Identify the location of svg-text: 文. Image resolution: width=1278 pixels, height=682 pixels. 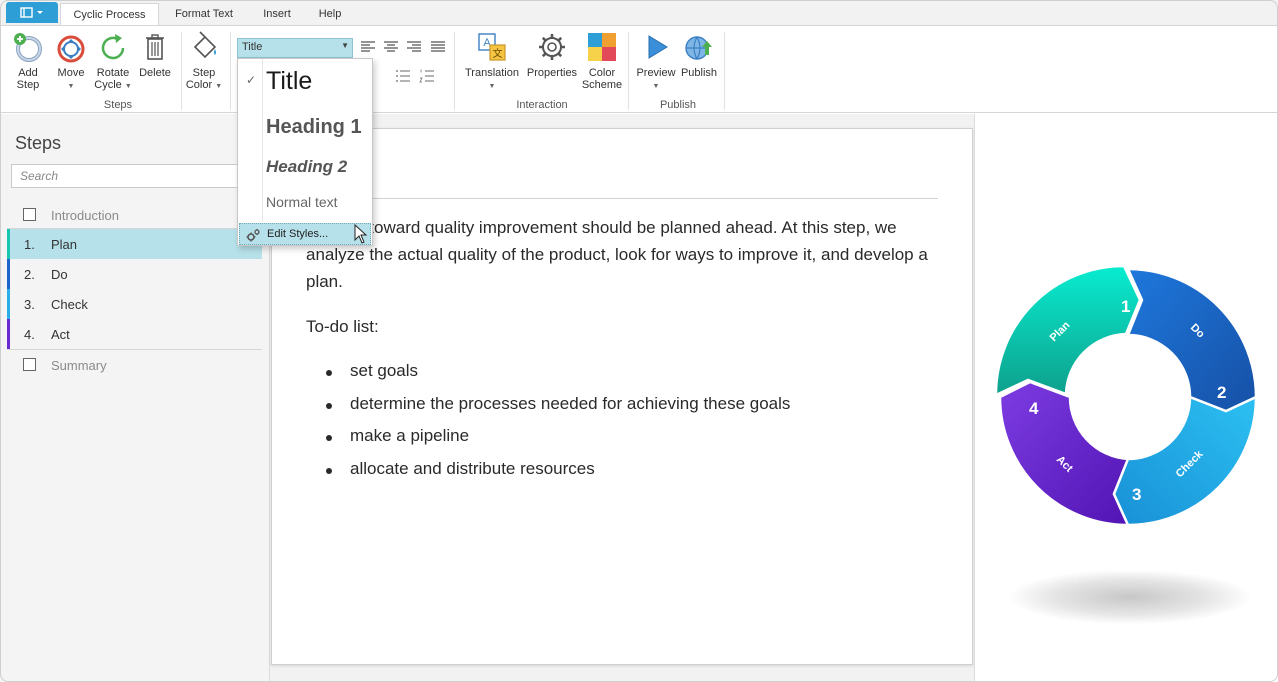
(498, 53).